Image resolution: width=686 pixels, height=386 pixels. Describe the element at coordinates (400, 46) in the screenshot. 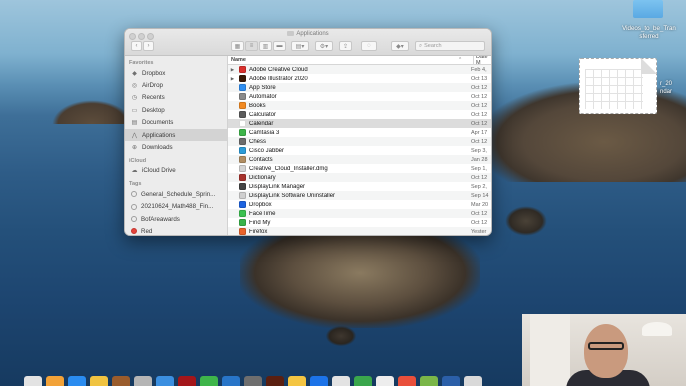

I see `dropbox-menu-button: ◆▾` at that location.